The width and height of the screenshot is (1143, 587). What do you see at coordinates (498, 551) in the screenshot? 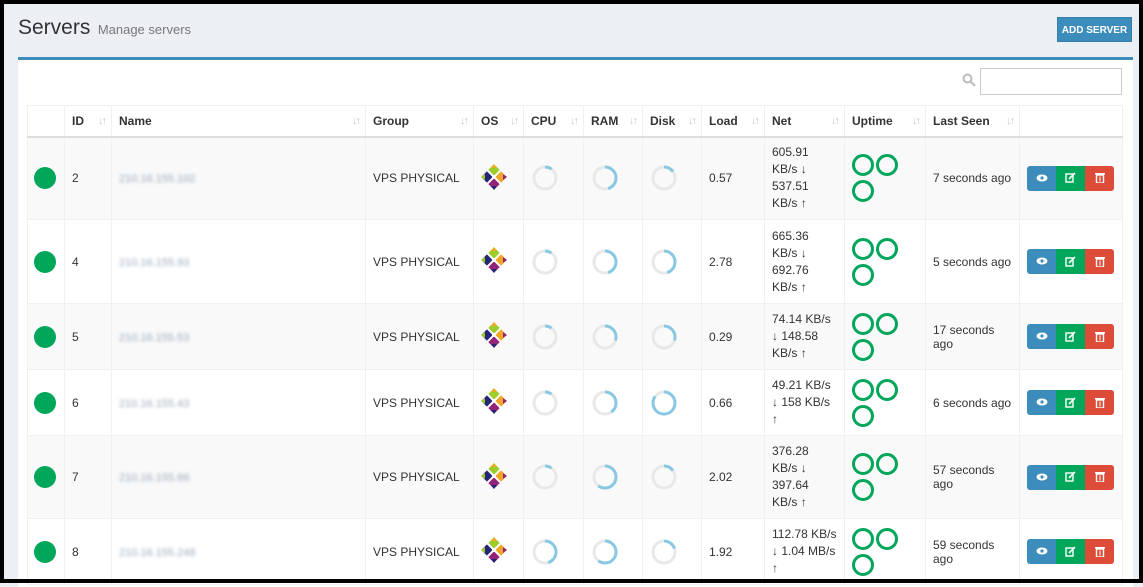
I see `os-cell` at bounding box center [498, 551].